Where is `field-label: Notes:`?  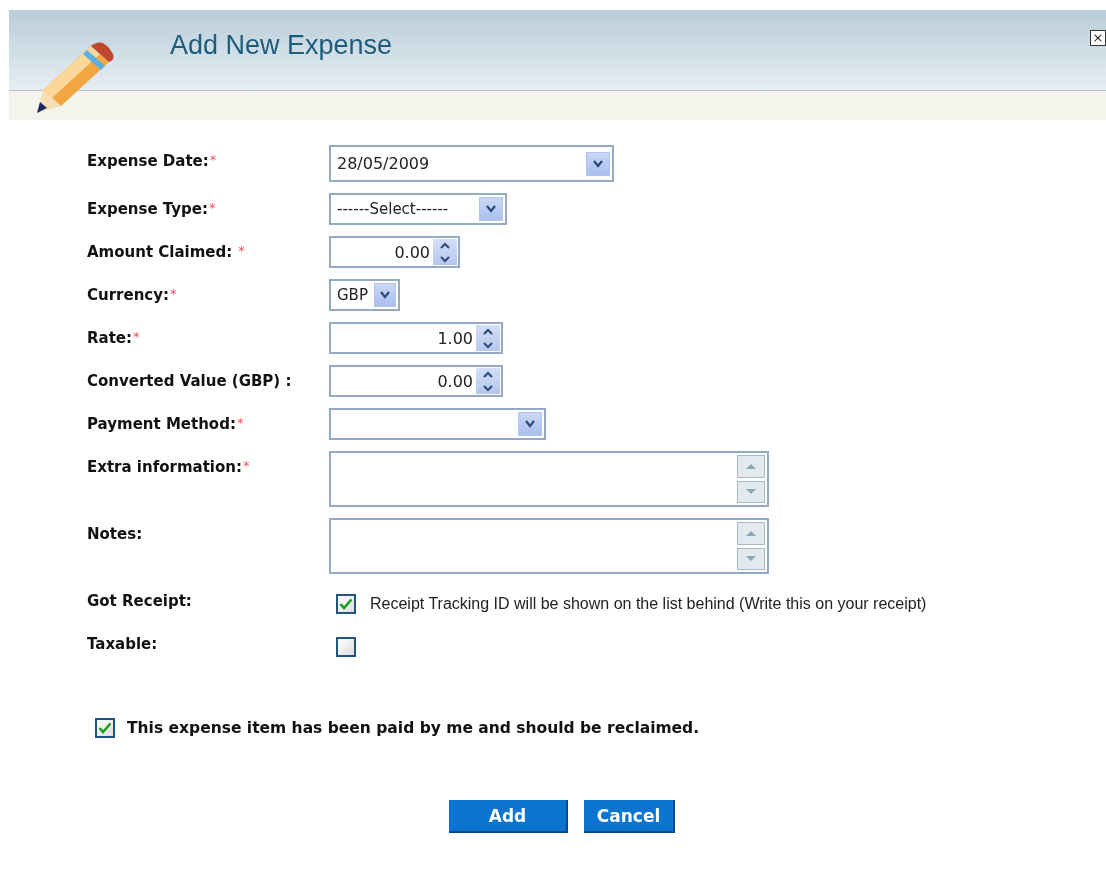 field-label: Notes: is located at coordinates (115, 534).